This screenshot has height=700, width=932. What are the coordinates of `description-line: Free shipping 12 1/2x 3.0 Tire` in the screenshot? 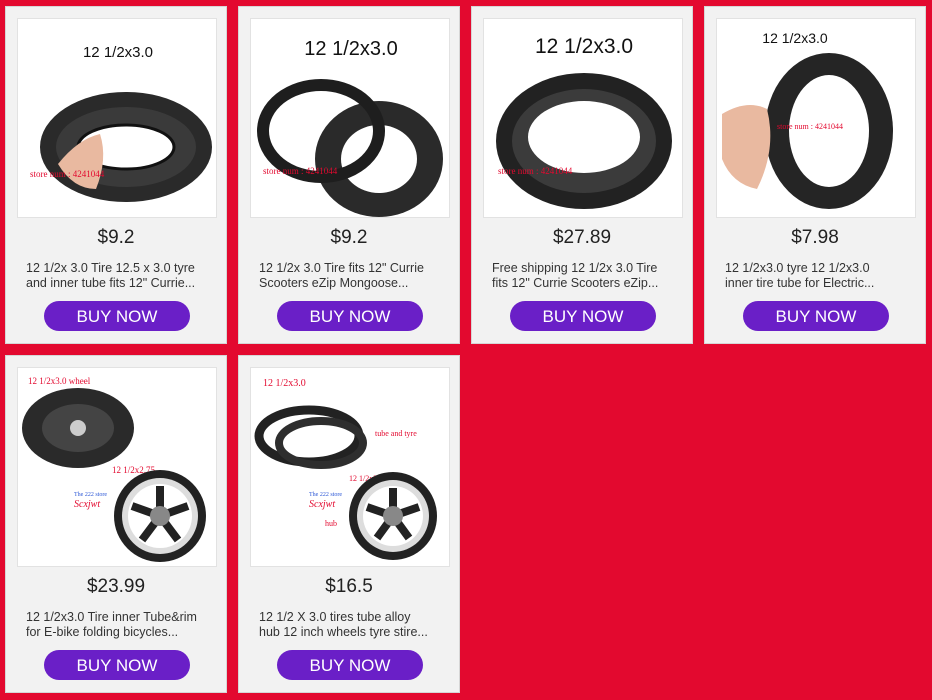 It's located at (575, 268).